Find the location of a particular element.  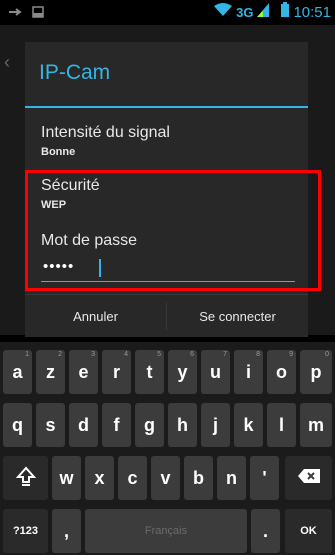

key-hint: 3 is located at coordinates (93, 354).